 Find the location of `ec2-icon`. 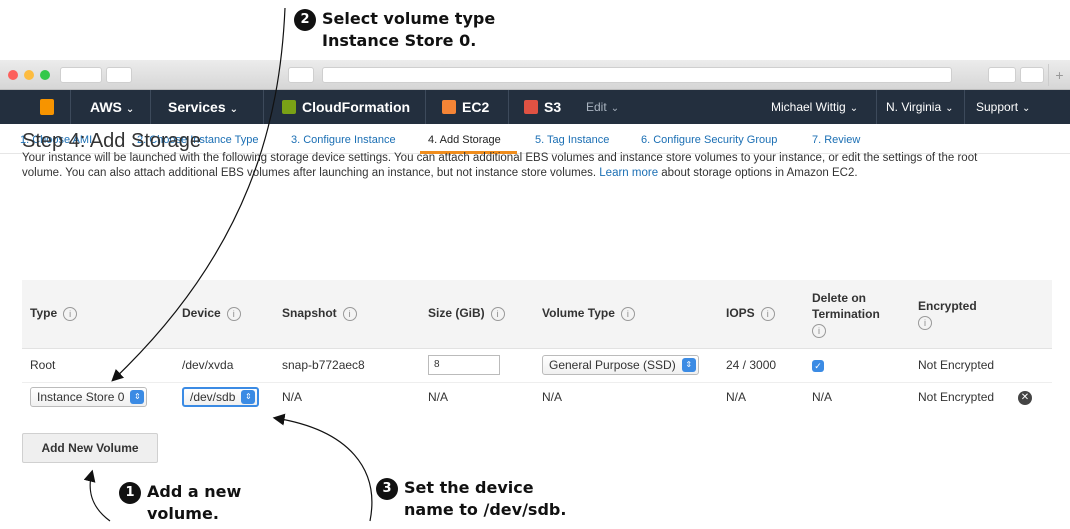

ec2-icon is located at coordinates (449, 107).